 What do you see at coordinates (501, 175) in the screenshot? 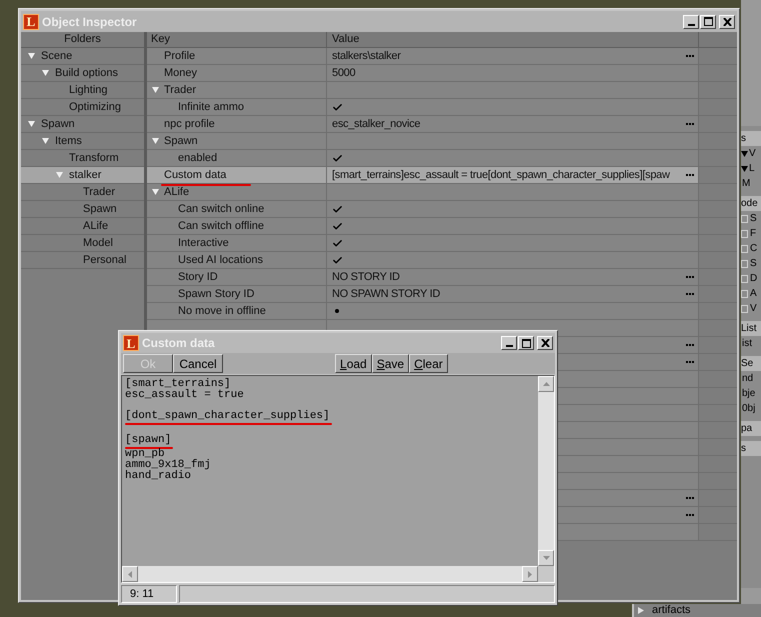
I see `property-value: [smart_terrains]esc_assault = true[dont_spawn_character_supplies][spaw` at bounding box center [501, 175].